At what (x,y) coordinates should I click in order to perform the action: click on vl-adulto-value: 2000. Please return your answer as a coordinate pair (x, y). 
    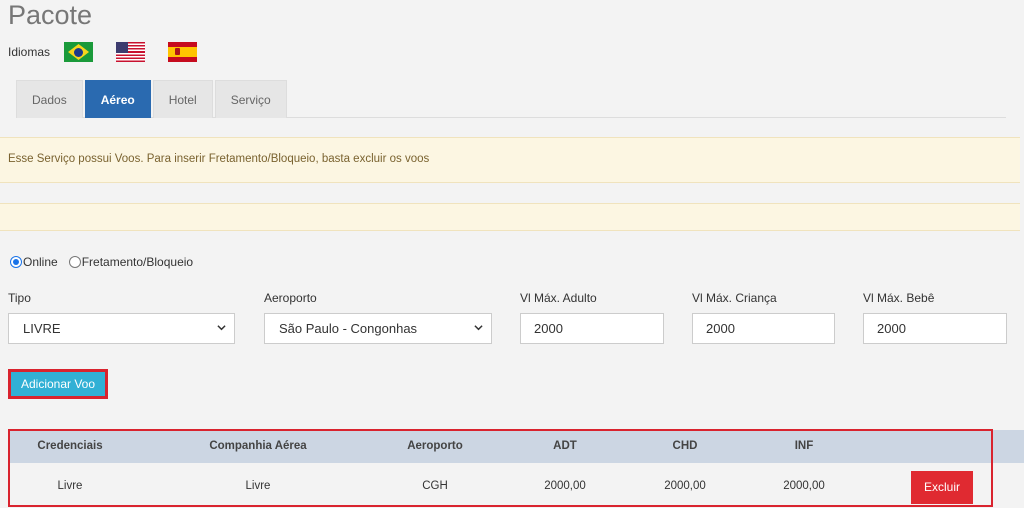
    Looking at the image, I should click on (548, 328).